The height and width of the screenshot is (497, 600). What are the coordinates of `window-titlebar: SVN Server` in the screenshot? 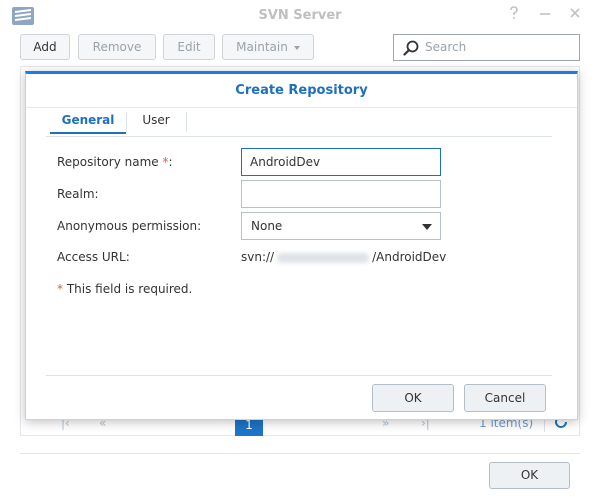 It's located at (300, 16).